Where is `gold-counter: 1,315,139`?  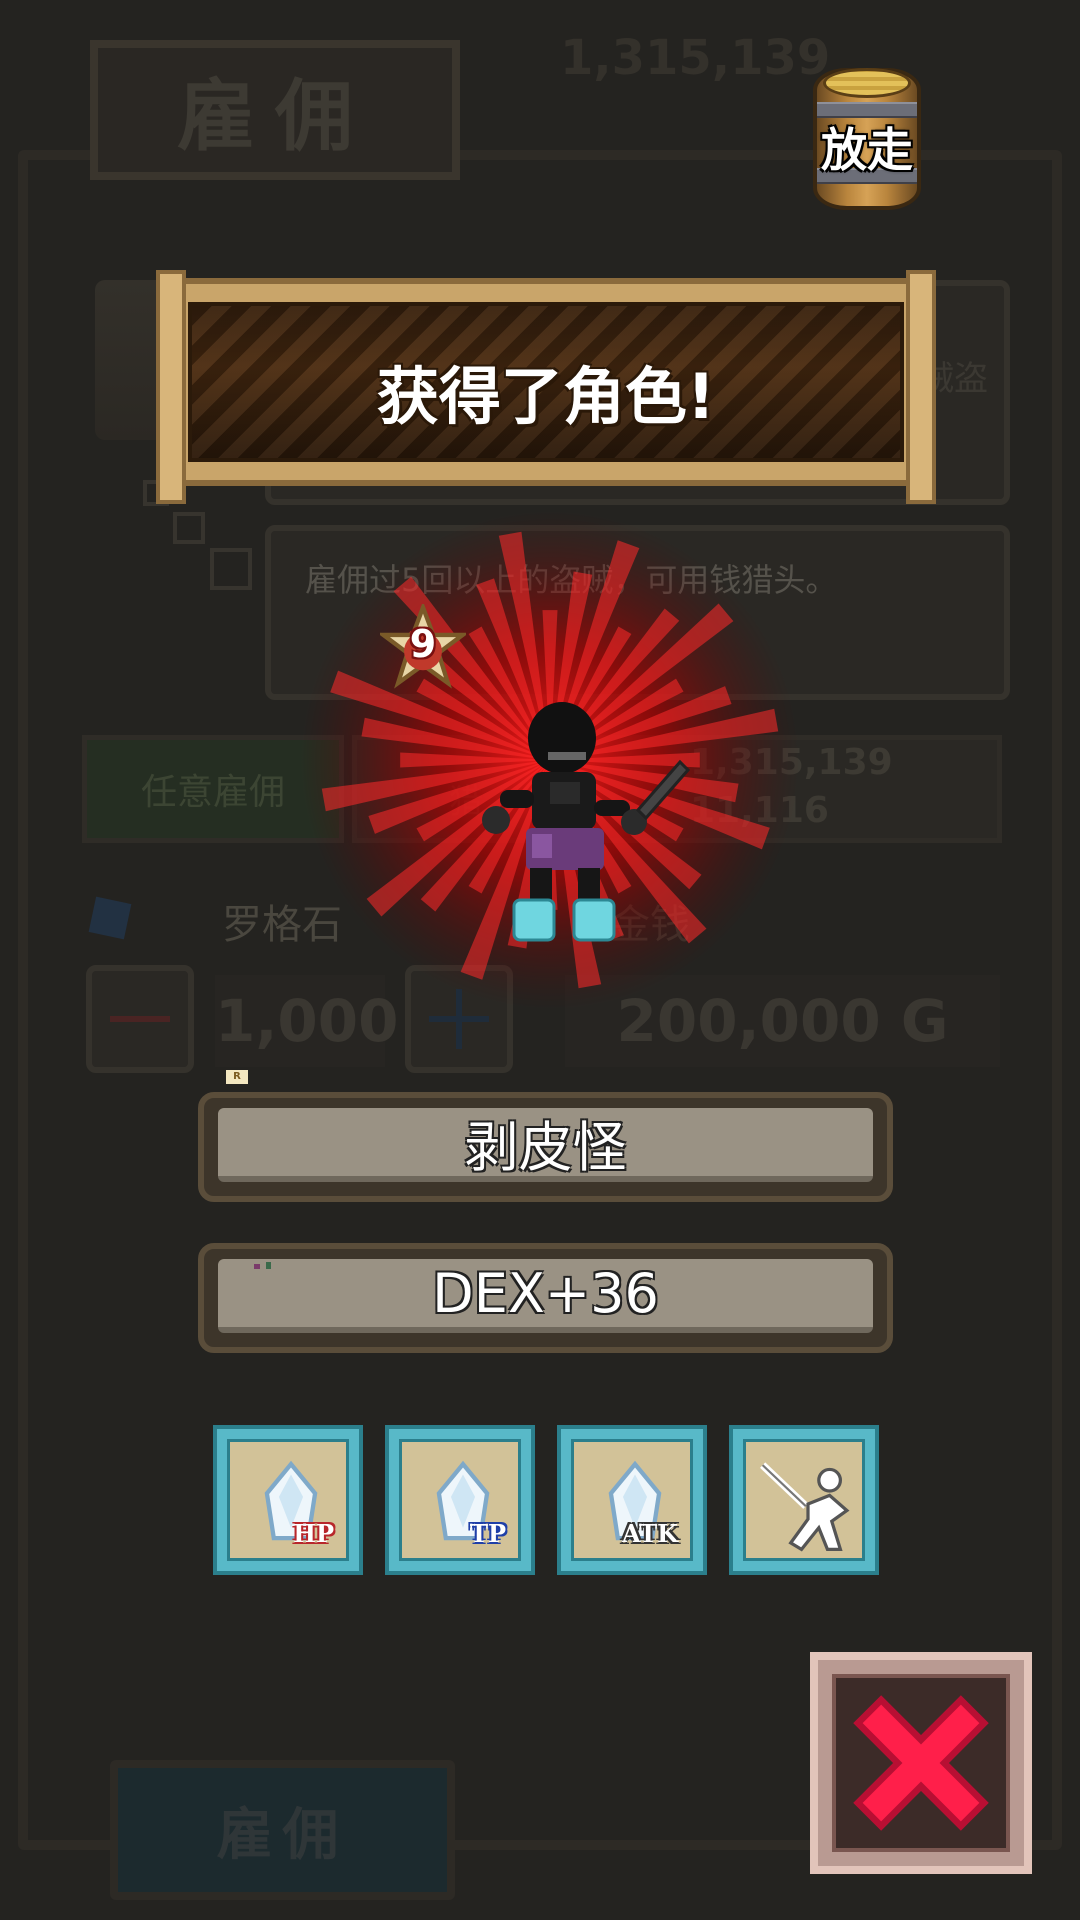
gold-counter: 1,315,139 is located at coordinates (695, 58).